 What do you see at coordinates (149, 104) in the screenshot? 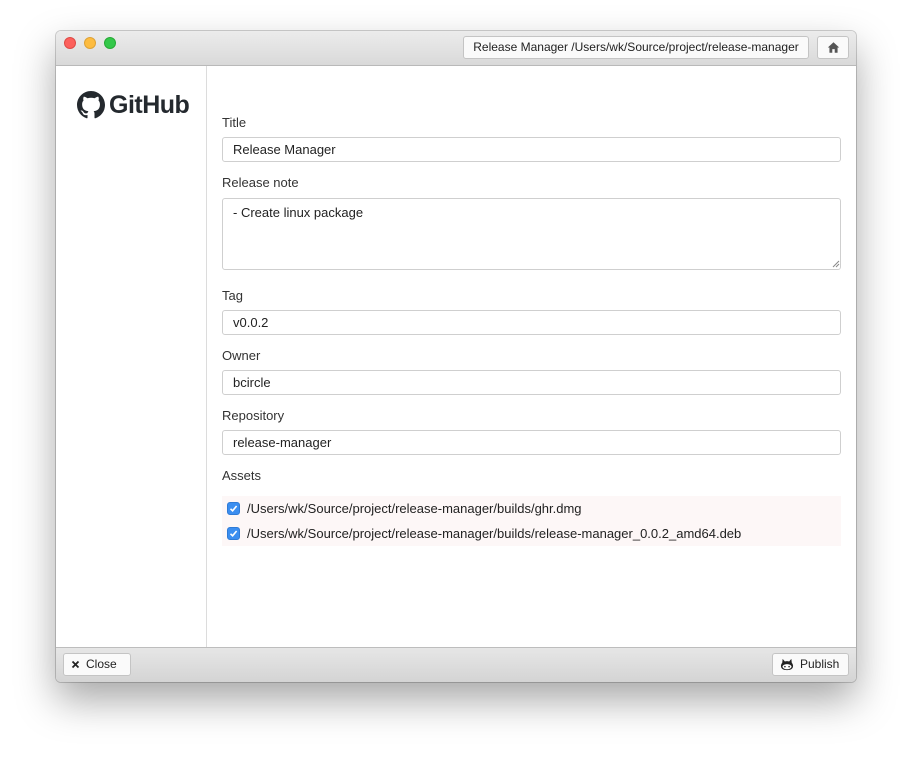
I see `github-logo-text: GitHub` at bounding box center [149, 104].